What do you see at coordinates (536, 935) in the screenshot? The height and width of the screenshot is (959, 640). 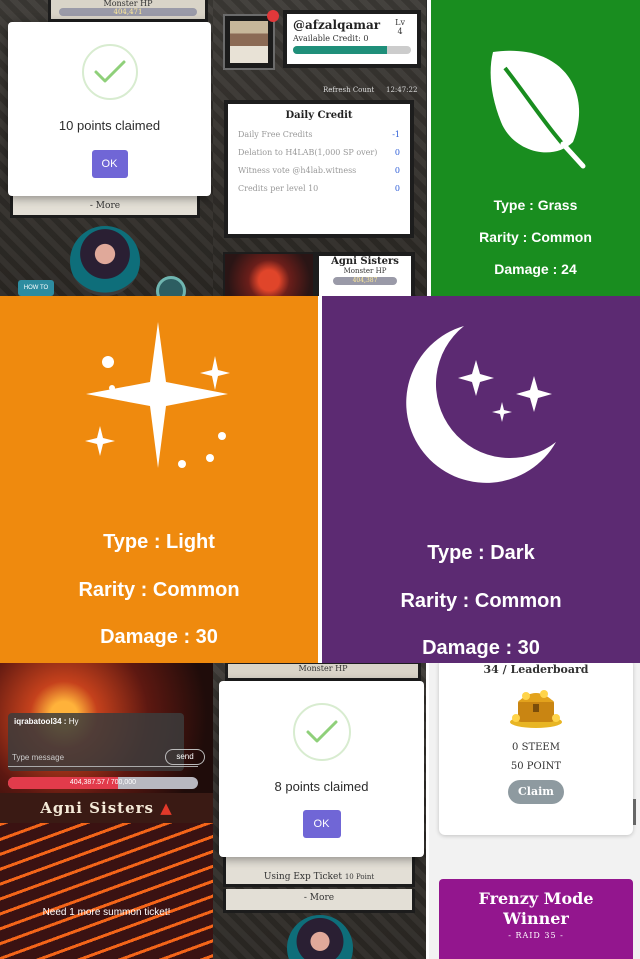 I see `raid-label: - RAID 35 -` at bounding box center [536, 935].